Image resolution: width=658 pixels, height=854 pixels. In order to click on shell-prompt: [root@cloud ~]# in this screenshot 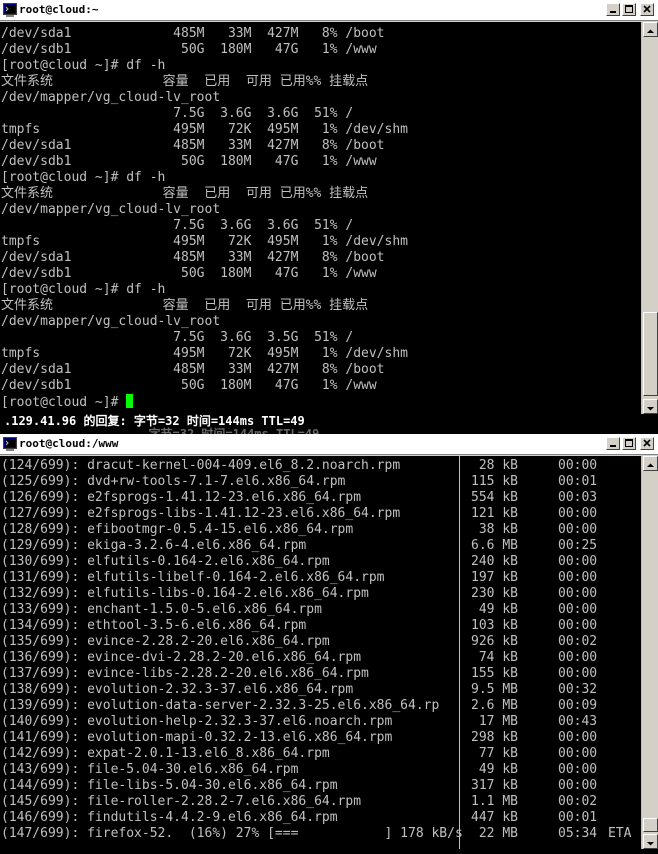, I will do `click(64, 402)`.